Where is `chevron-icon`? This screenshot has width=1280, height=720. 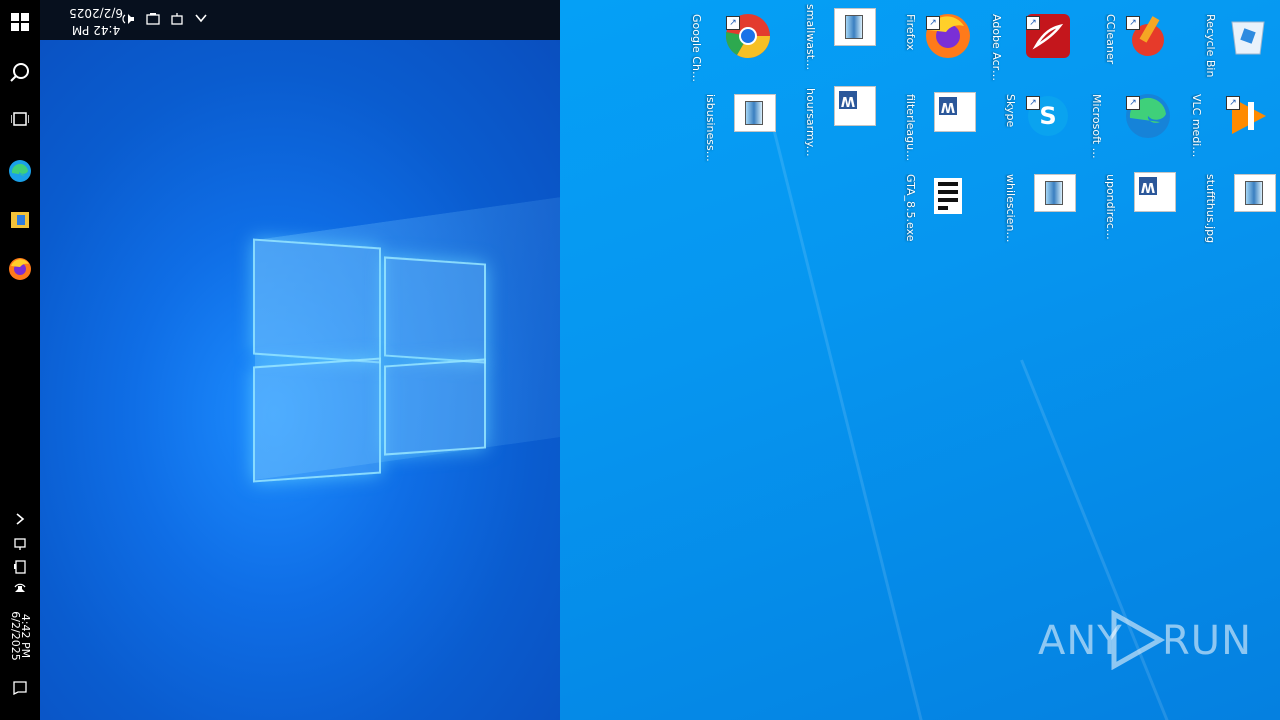
chevron-icon is located at coordinates (20, 519).